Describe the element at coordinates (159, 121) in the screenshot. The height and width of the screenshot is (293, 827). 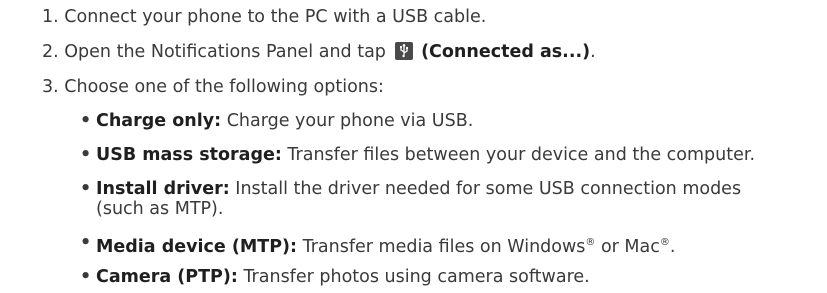
I see `option-label: Charge only:` at that location.